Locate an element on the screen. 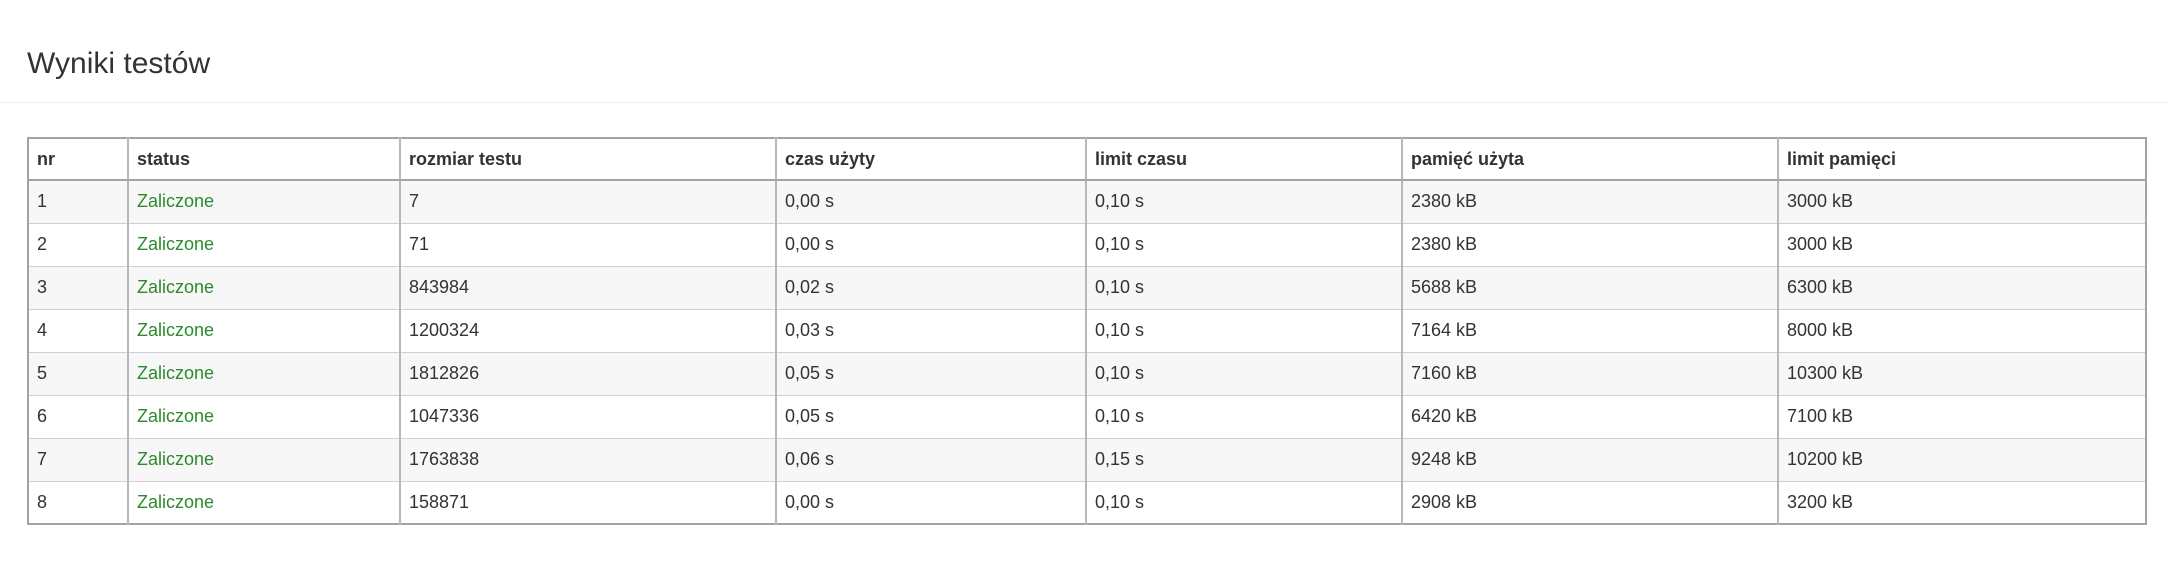 Image resolution: width=2168 pixels, height=569 pixels. cell-size: 1763838 is located at coordinates (588, 459).